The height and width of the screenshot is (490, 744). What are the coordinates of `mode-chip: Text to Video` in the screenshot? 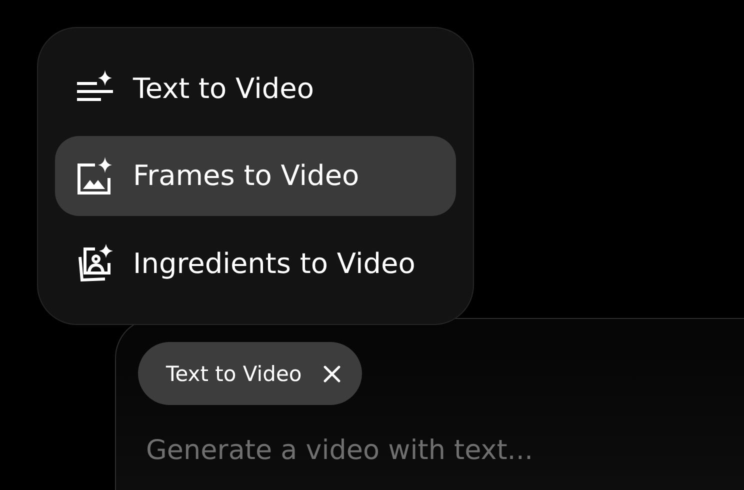 It's located at (250, 373).